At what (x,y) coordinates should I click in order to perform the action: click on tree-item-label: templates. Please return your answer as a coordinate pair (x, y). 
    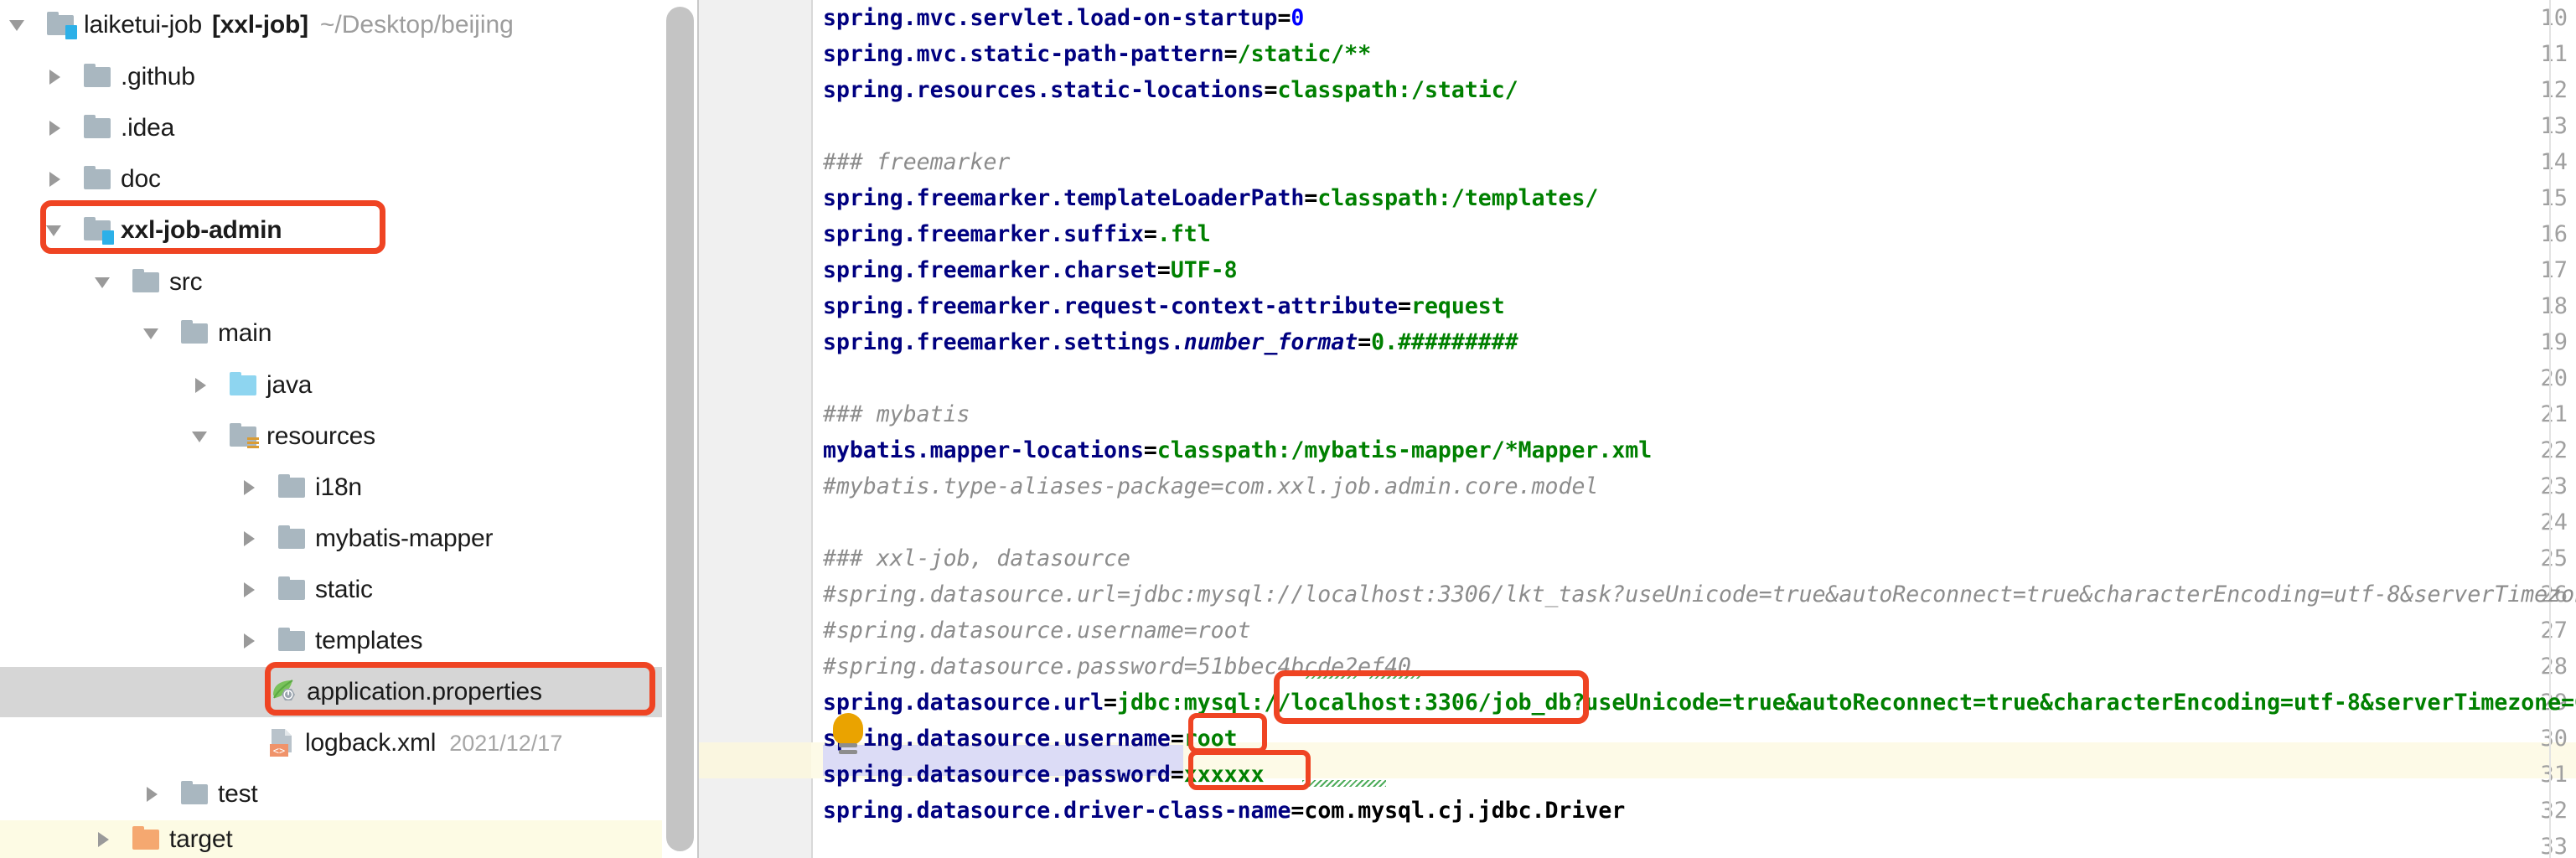
    Looking at the image, I should click on (369, 640).